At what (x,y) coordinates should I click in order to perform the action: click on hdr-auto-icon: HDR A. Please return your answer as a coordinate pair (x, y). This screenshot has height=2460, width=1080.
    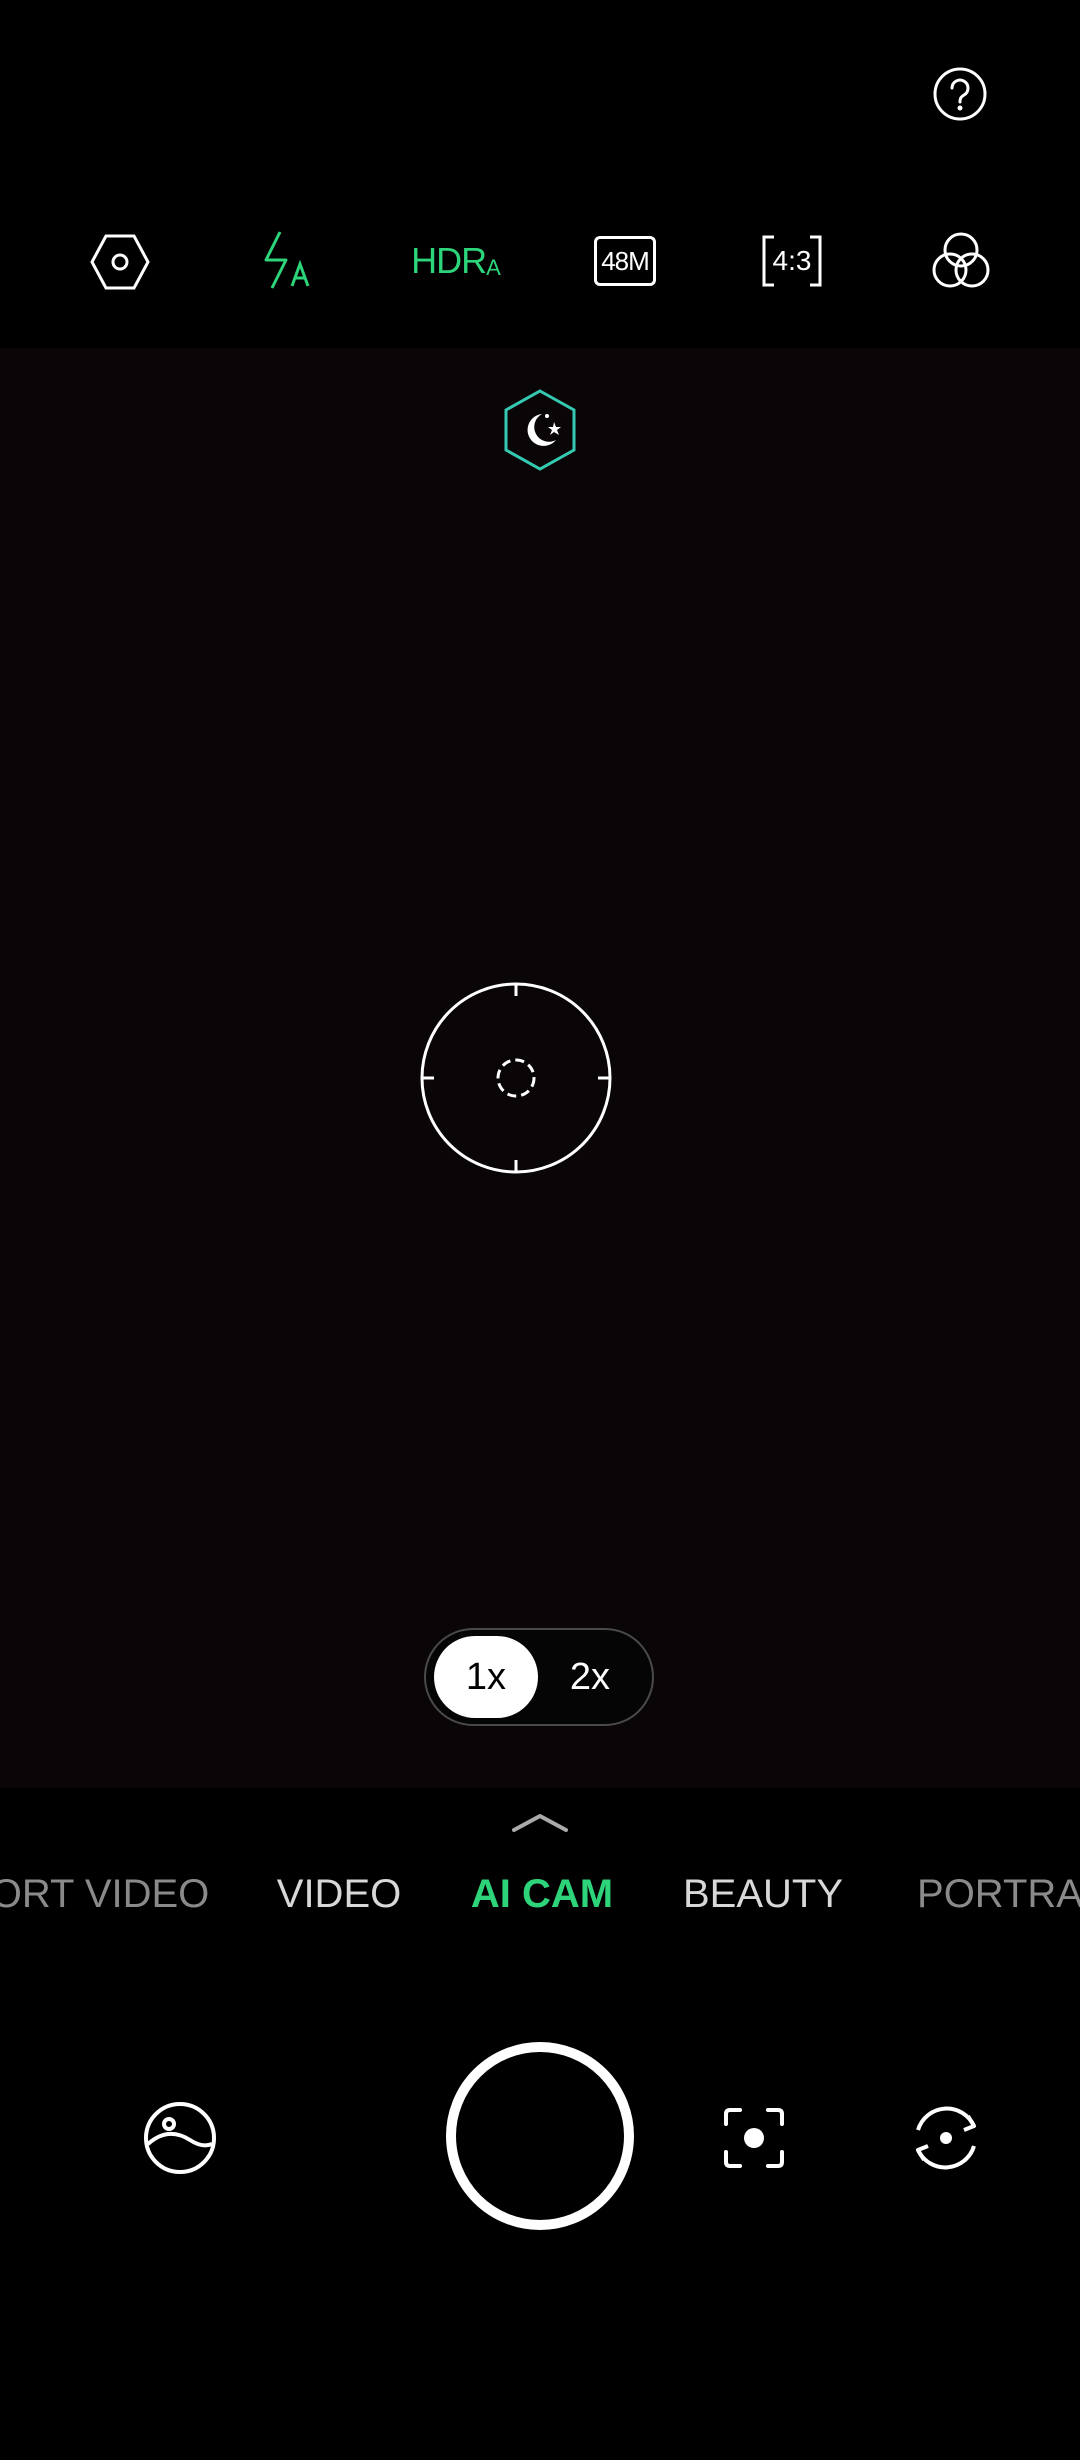
    Looking at the image, I should click on (456, 261).